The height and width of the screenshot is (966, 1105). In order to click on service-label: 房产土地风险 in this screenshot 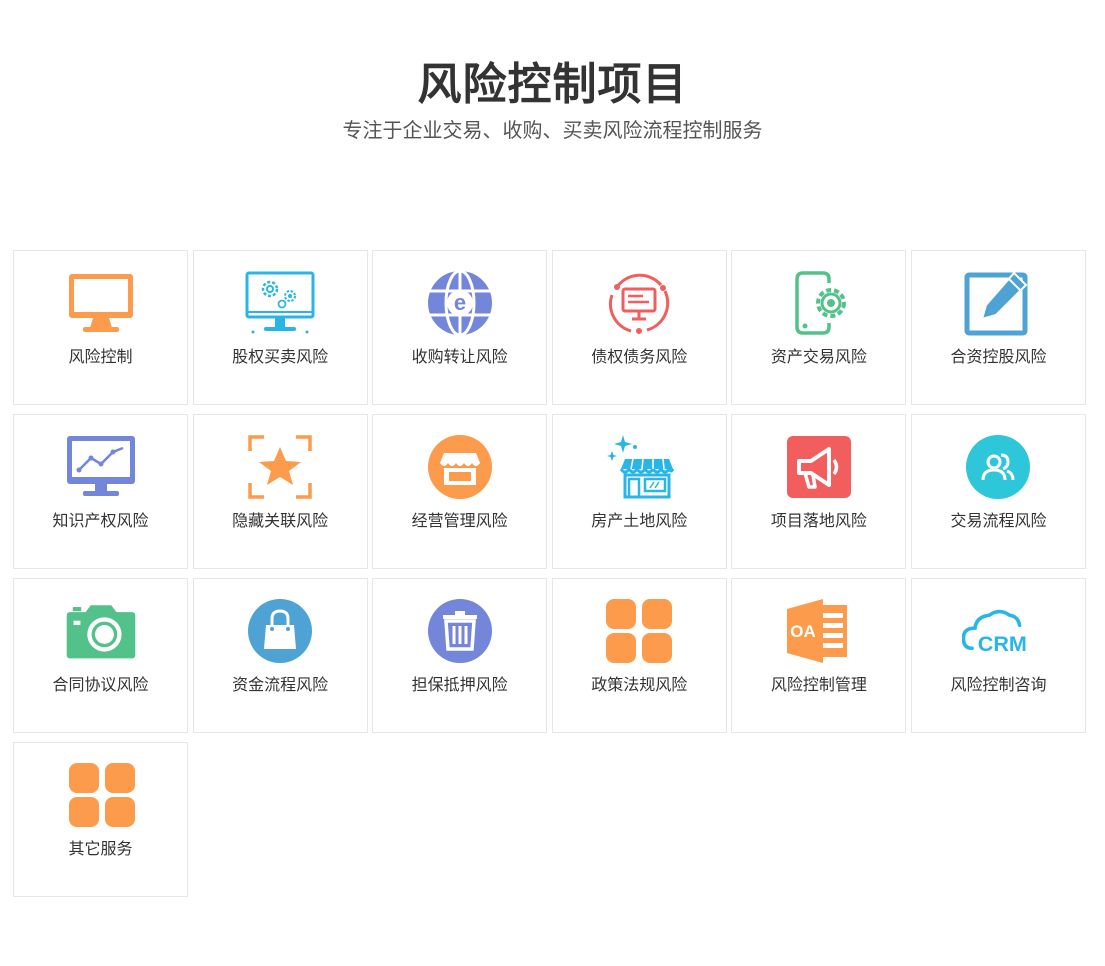, I will do `click(639, 520)`.